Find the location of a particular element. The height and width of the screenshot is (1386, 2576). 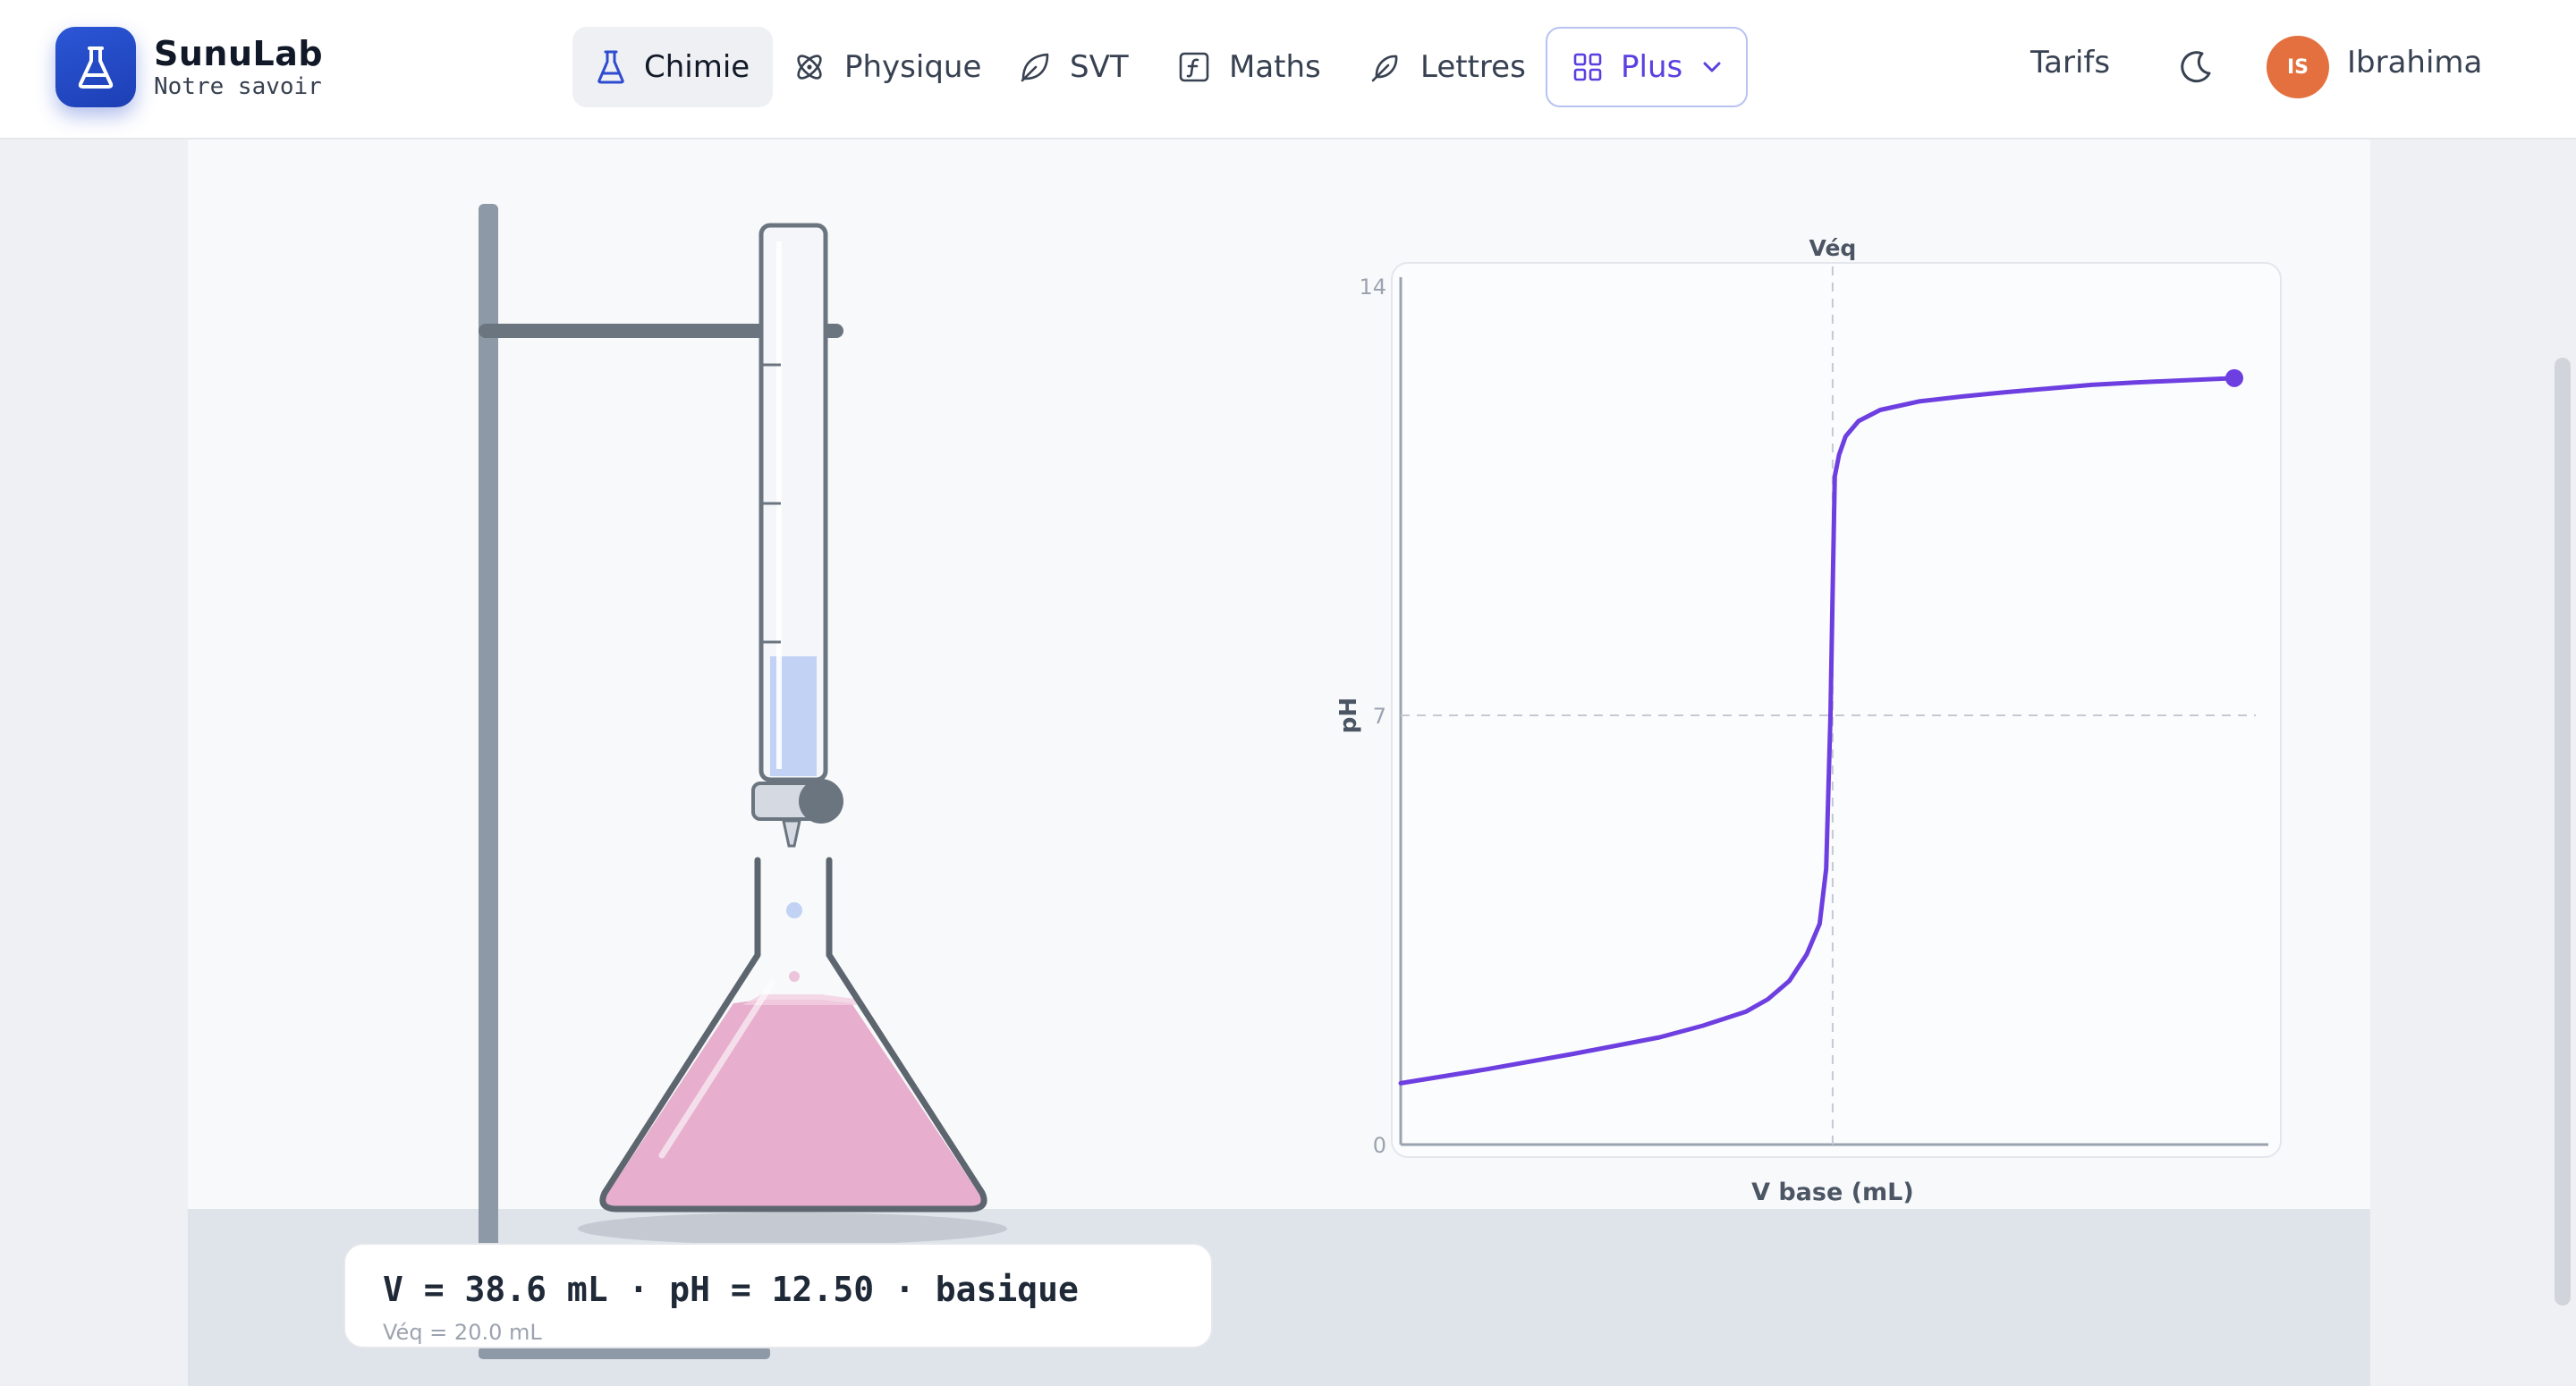

equivalence-label: Véq is located at coordinates (1832, 248).